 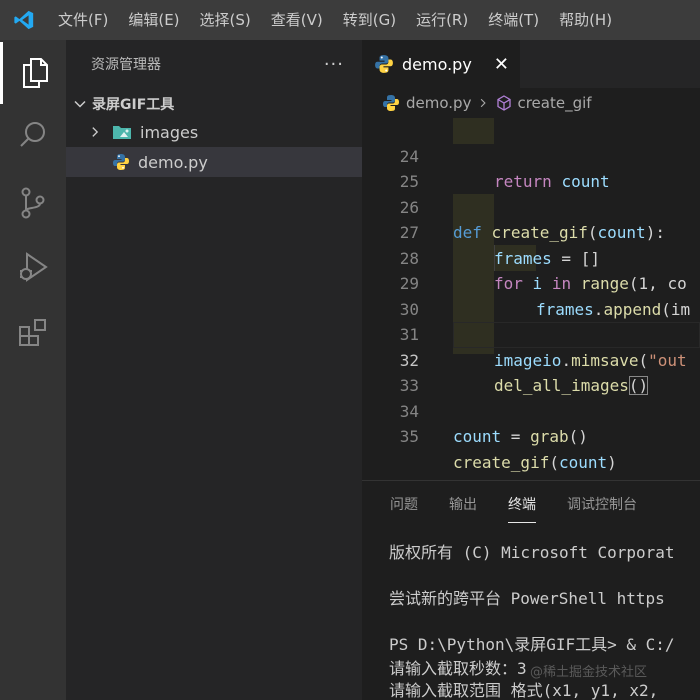 What do you see at coordinates (334, 64) in the screenshot?
I see `more-actions-icon: ···` at bounding box center [334, 64].